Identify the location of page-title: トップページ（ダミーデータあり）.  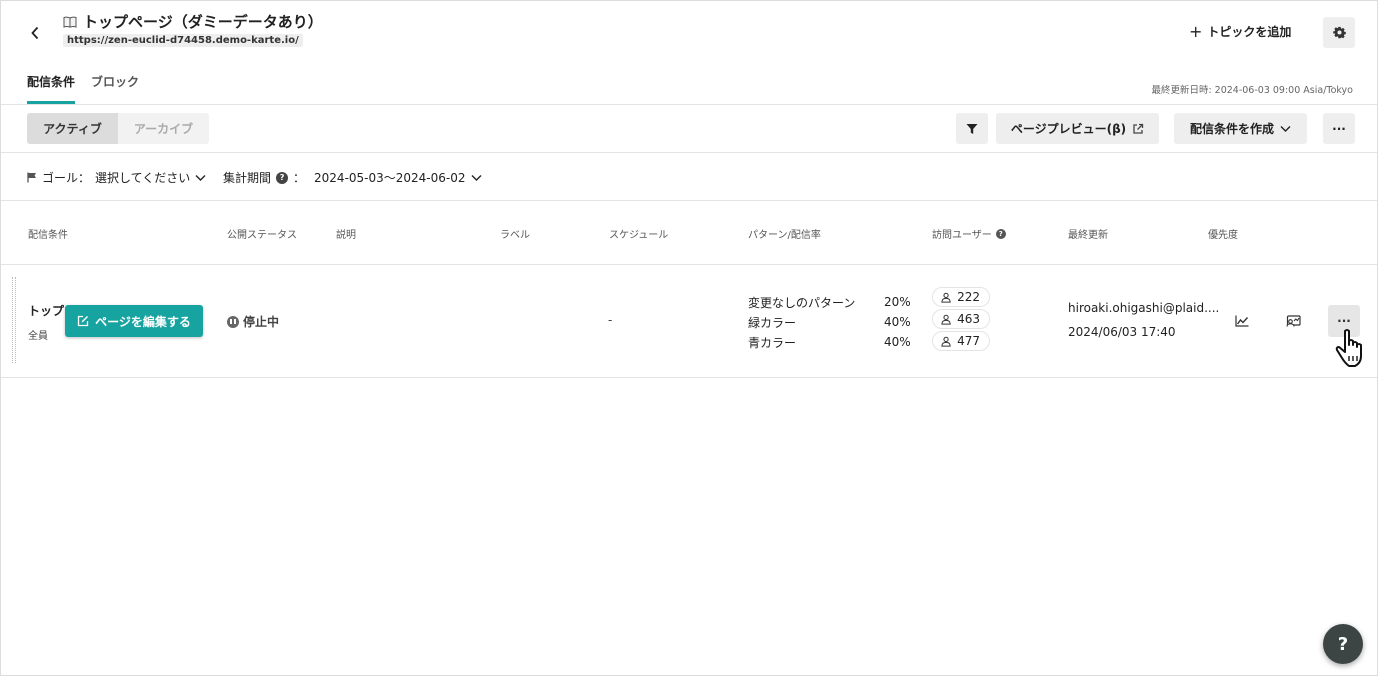
(203, 22).